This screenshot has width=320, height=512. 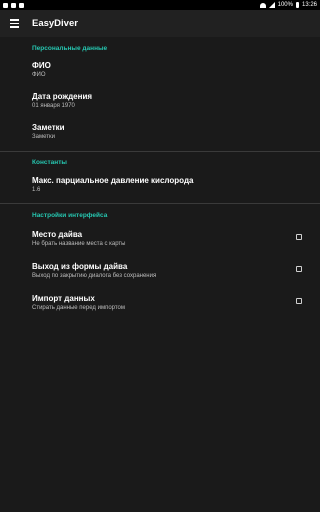 I want to click on pref-title: Макс. парциальное давление кислорода, so click(x=113, y=180).